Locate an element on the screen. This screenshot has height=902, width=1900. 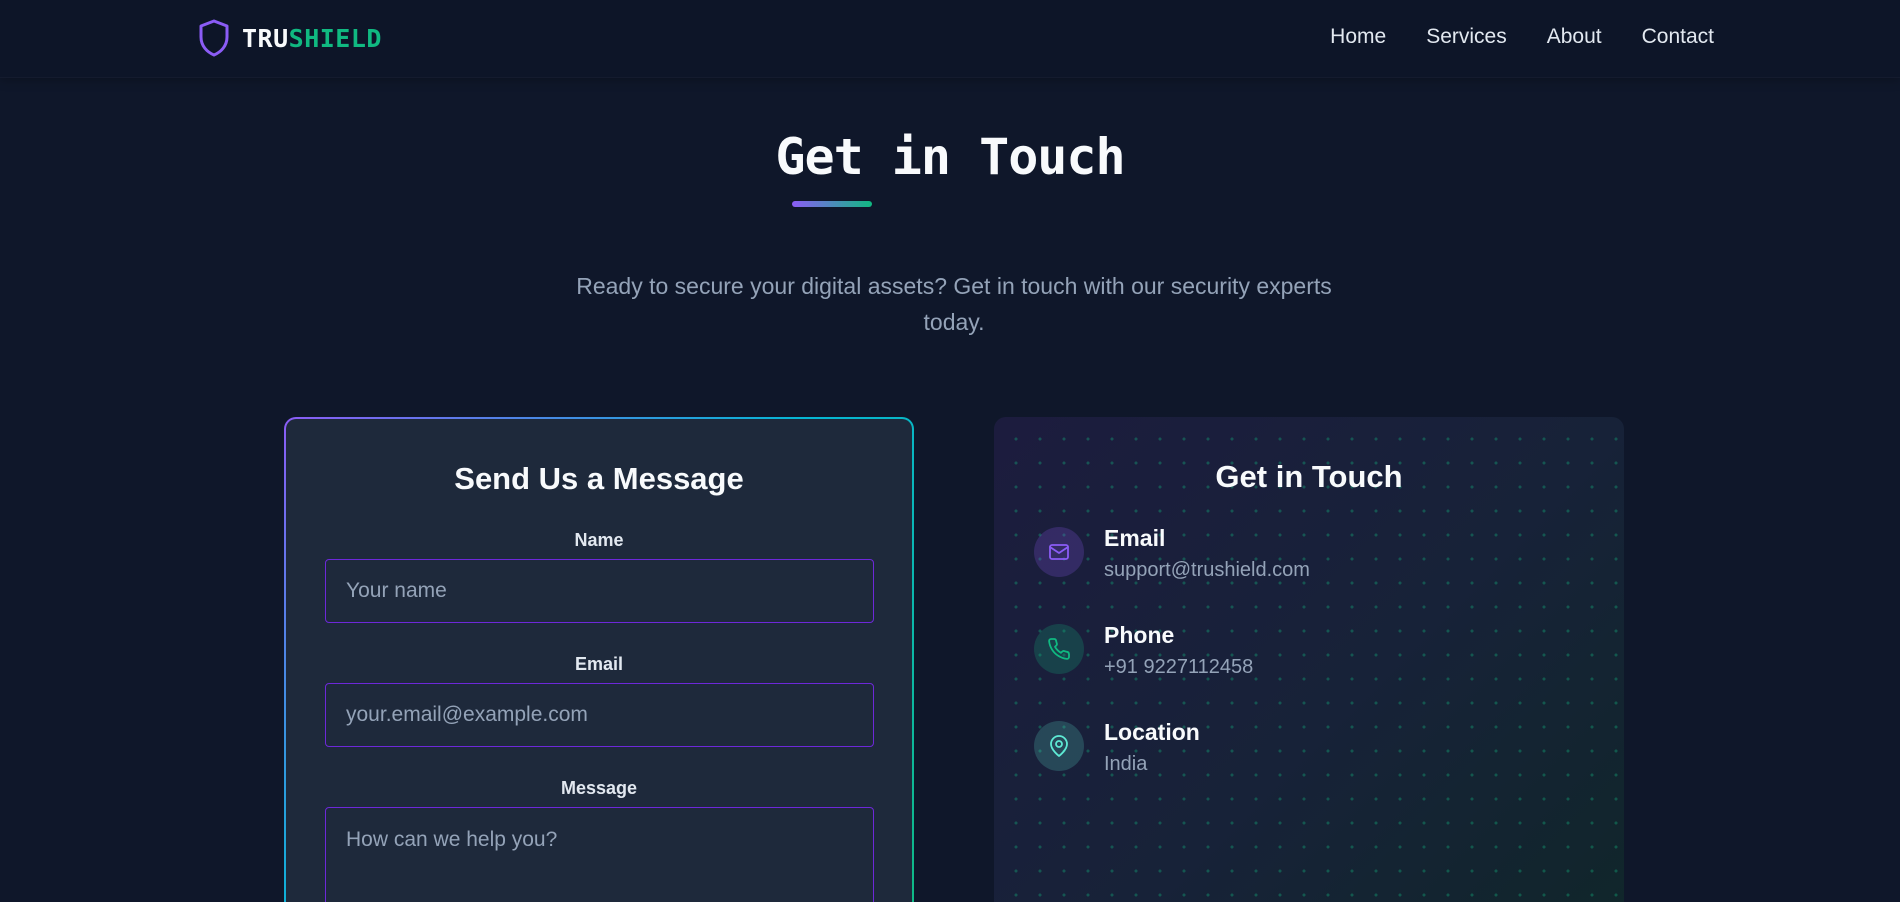
location-info-value: India is located at coordinates (1126, 764).